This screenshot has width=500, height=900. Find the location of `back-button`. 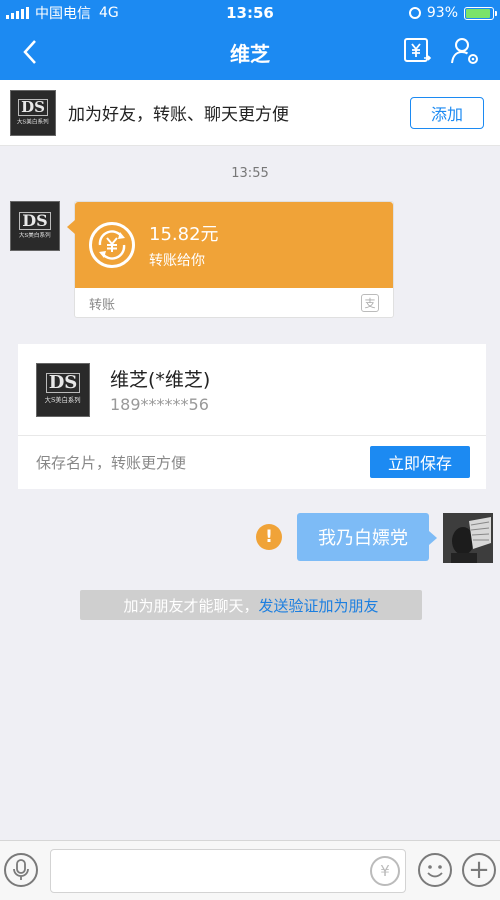

back-button is located at coordinates (30, 52).